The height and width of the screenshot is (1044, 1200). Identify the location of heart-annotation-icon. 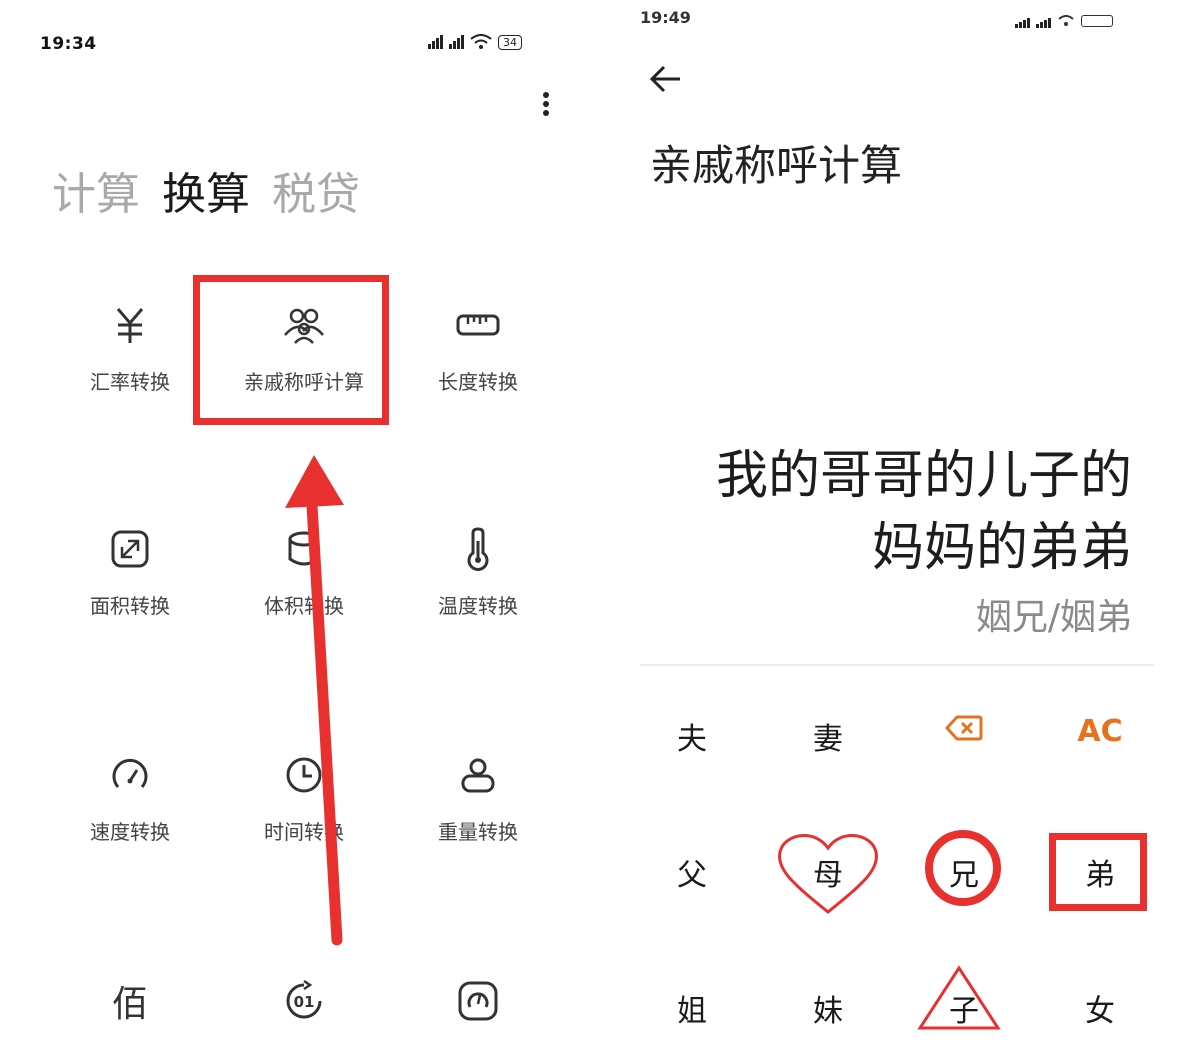
(828, 874).